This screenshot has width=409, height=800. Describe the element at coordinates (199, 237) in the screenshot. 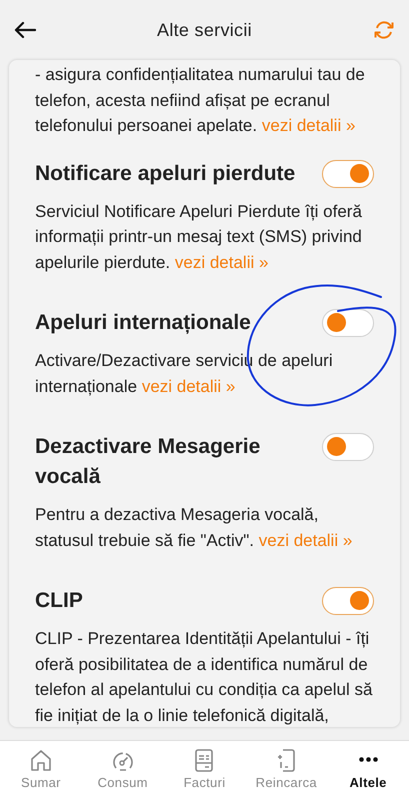

I see `description: Serviciul Notificare Apeluri Pierdute îți oferă informații printr-un mesaj text (SMS) privind apelurile pierdute. vezi detalii »` at that location.